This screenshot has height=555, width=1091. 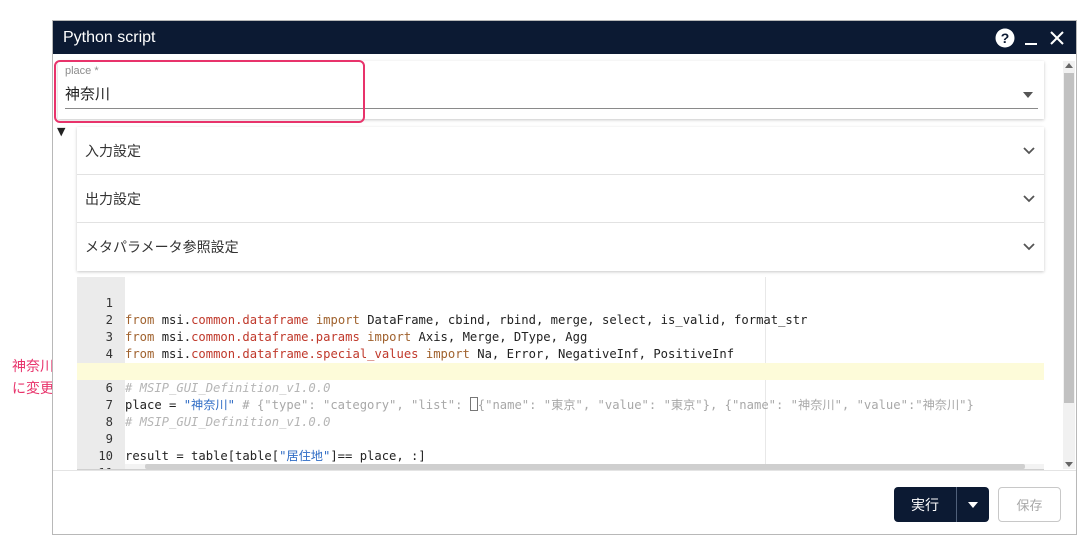 What do you see at coordinates (560, 345) in the screenshot?
I see `code-line: 4` at bounding box center [560, 345].